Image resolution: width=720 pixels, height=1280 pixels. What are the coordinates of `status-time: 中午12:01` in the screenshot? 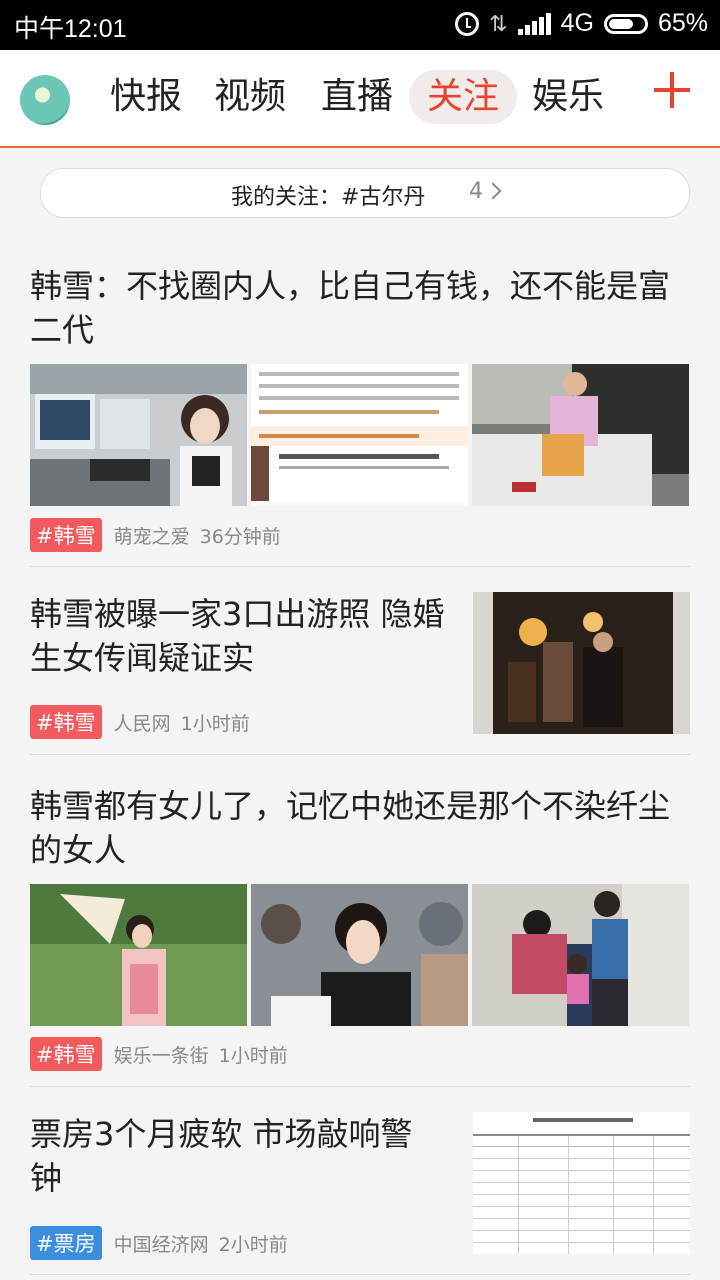 It's located at (70, 29).